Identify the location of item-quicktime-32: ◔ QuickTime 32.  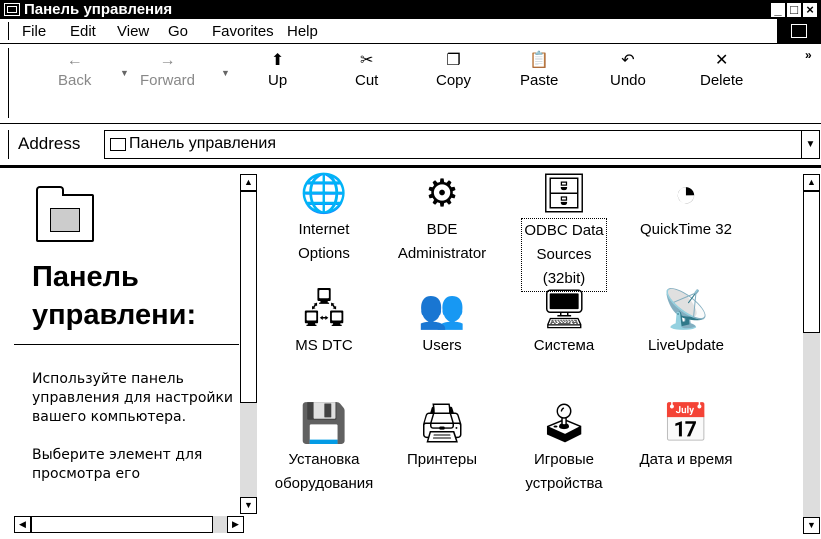
(686, 206).